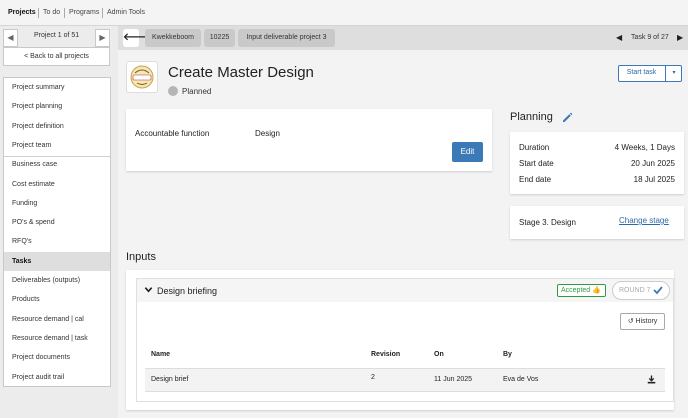  I want to click on sidebar-item-deliverables: Deliverables (outputs), so click(57, 280).